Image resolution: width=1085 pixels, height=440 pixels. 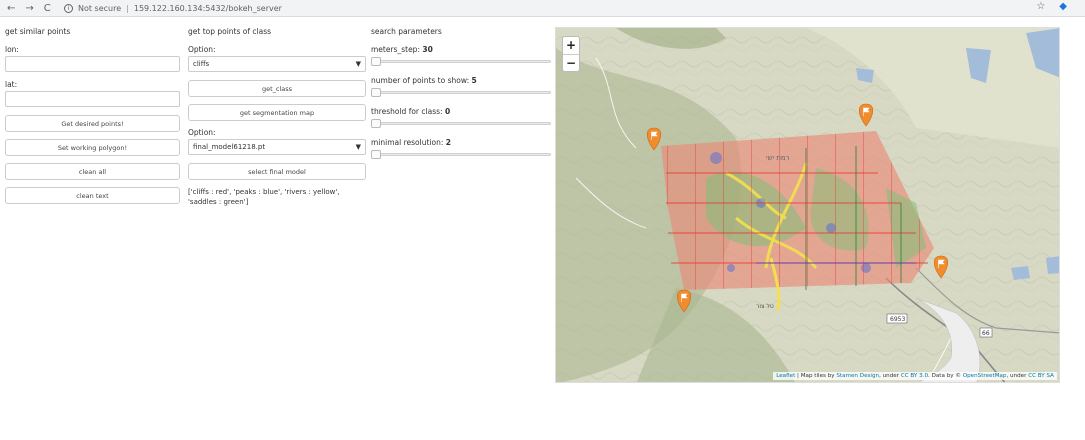 What do you see at coordinates (11, 8) in the screenshot?
I see `back-arrow-icon: ←` at bounding box center [11, 8].